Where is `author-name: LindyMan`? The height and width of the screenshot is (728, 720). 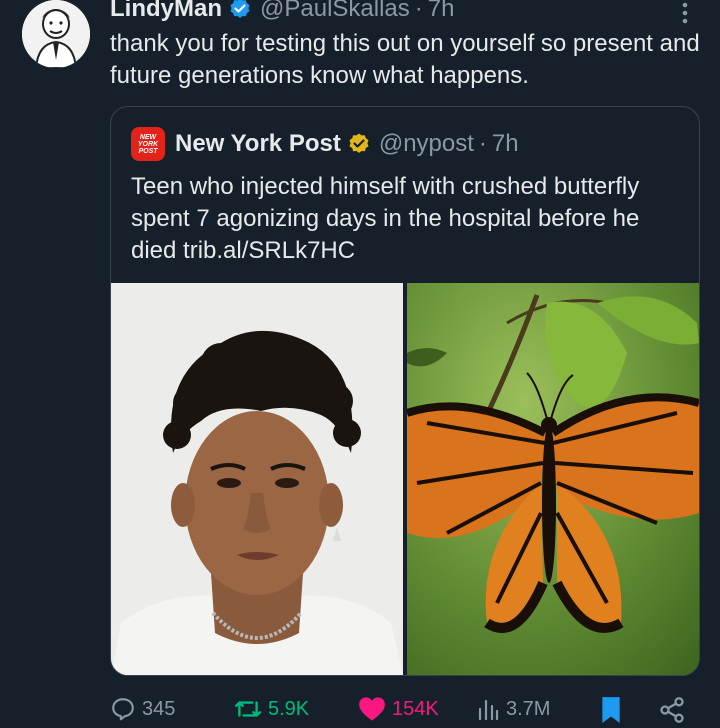 author-name: LindyMan is located at coordinates (166, 13).